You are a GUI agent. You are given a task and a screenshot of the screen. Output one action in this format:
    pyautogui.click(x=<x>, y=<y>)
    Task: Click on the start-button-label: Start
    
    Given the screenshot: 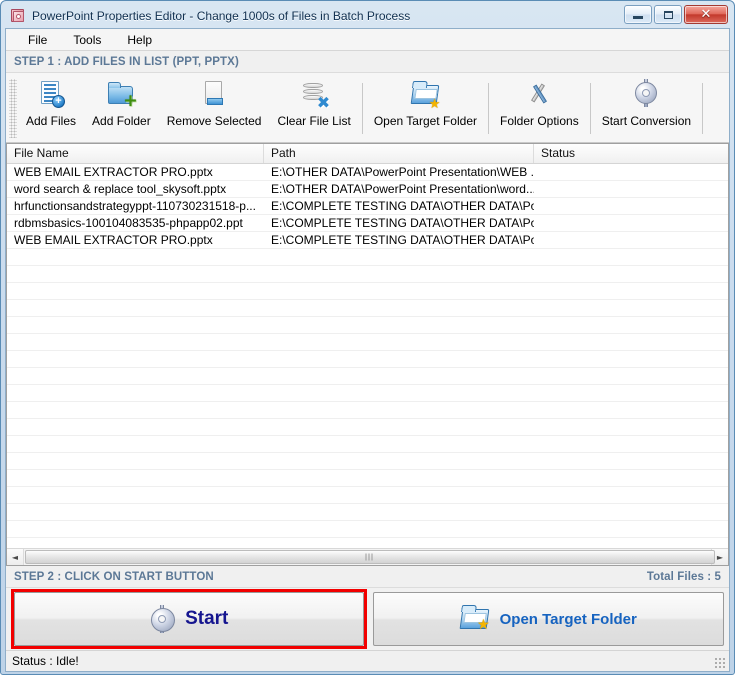 What is the action you would take?
    pyautogui.click(x=207, y=618)
    